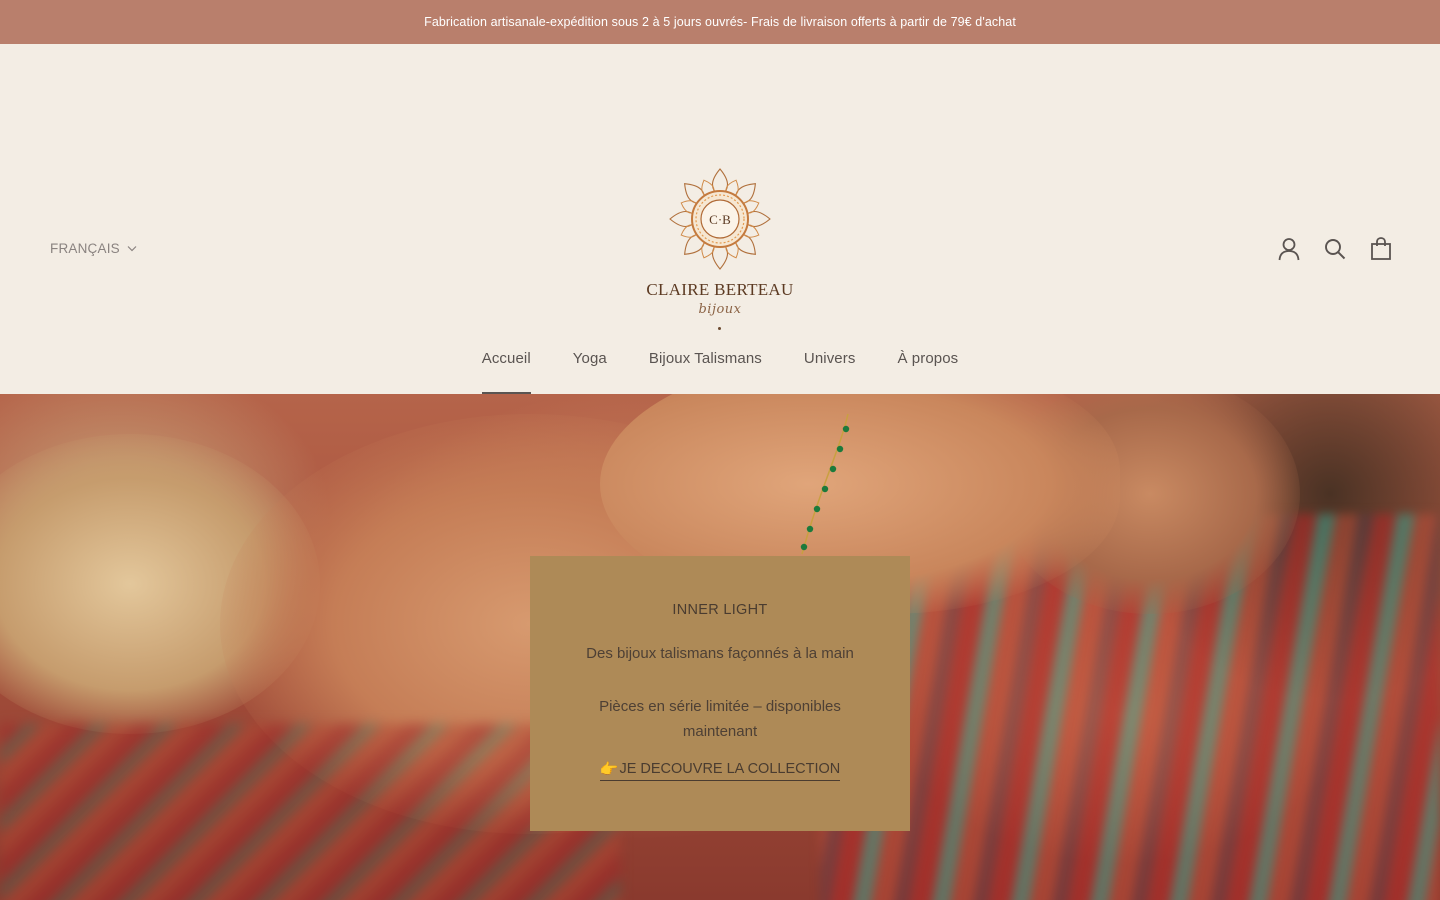  What do you see at coordinates (310, 812) in the screenshot?
I see `hero-photo-fabric-left` at bounding box center [310, 812].